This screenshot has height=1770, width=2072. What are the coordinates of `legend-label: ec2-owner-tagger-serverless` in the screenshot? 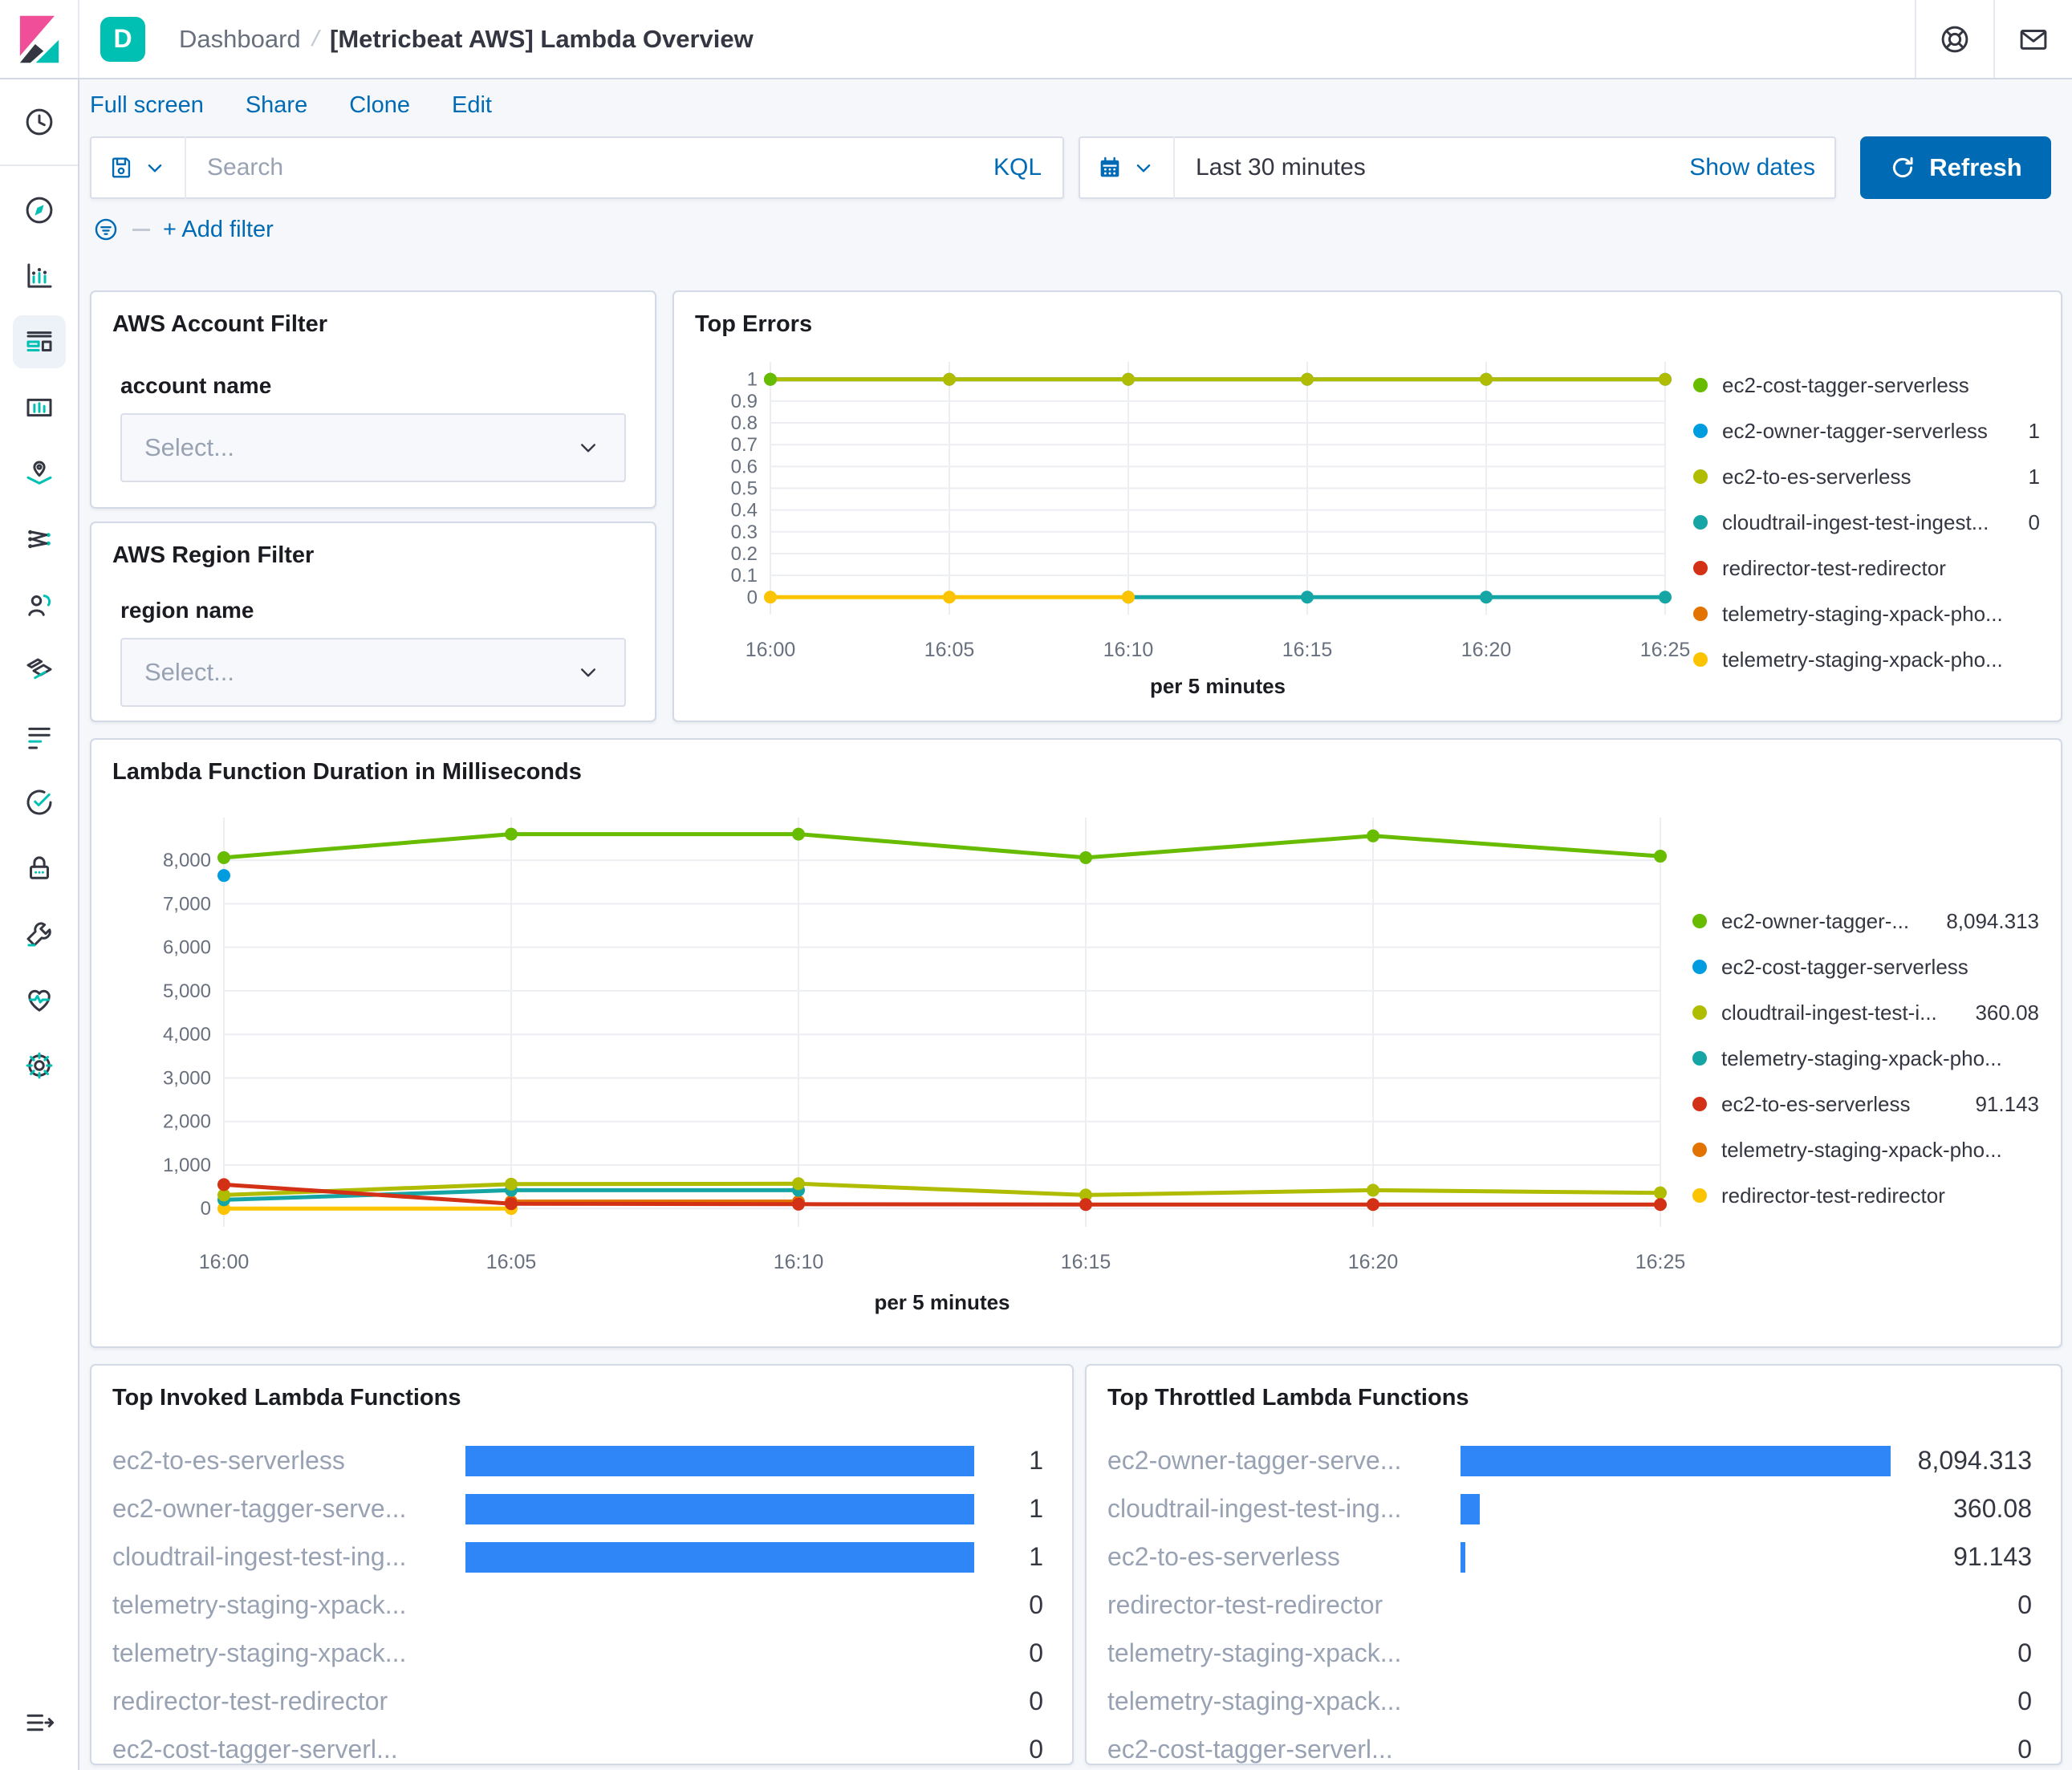 It's located at (1855, 430).